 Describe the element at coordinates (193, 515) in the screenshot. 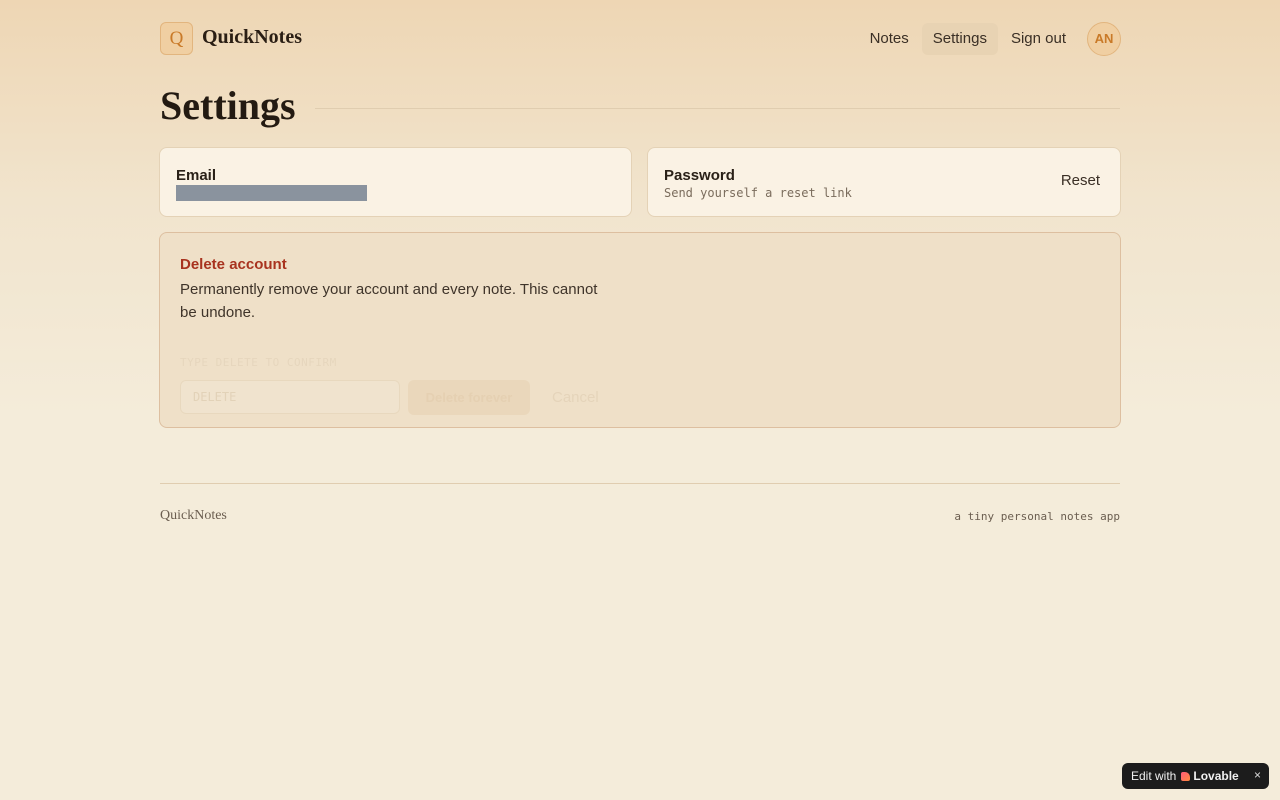

I see `footer-brand: QuickNotes` at that location.